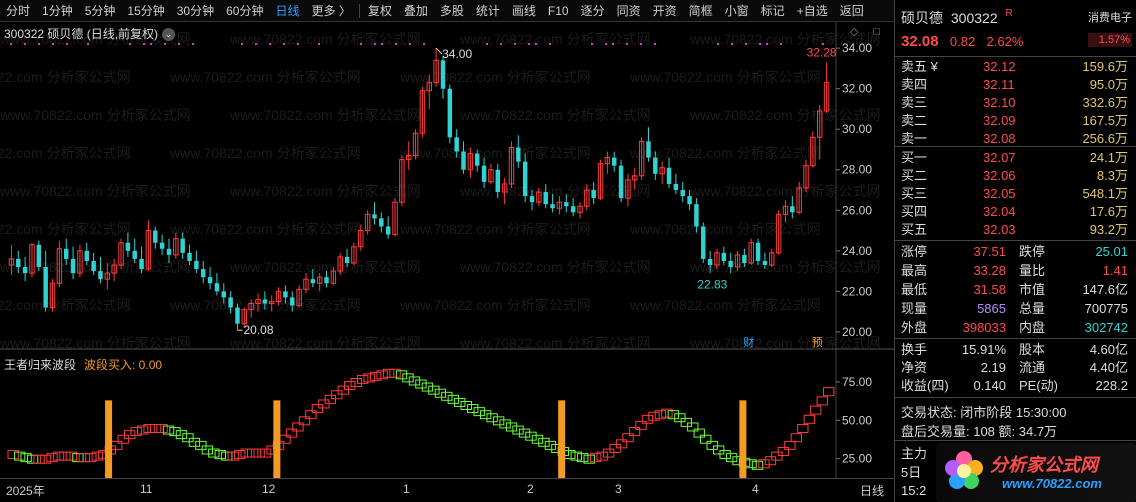  Describe the element at coordinates (1052, 483) in the screenshot. I see `logo-url: www.70822.com` at that location.